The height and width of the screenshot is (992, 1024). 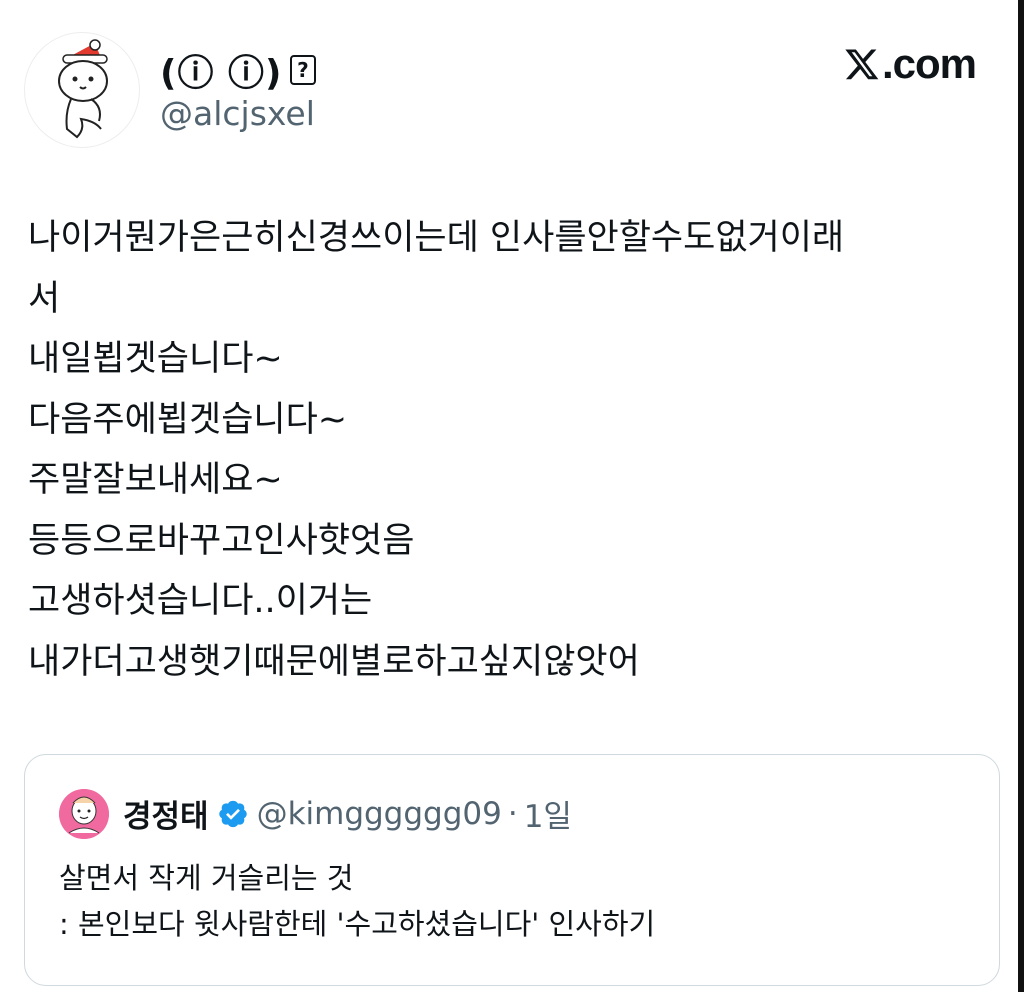 I want to click on tweet-line: 다음주에뵙겟습니다~, so click(x=188, y=419).